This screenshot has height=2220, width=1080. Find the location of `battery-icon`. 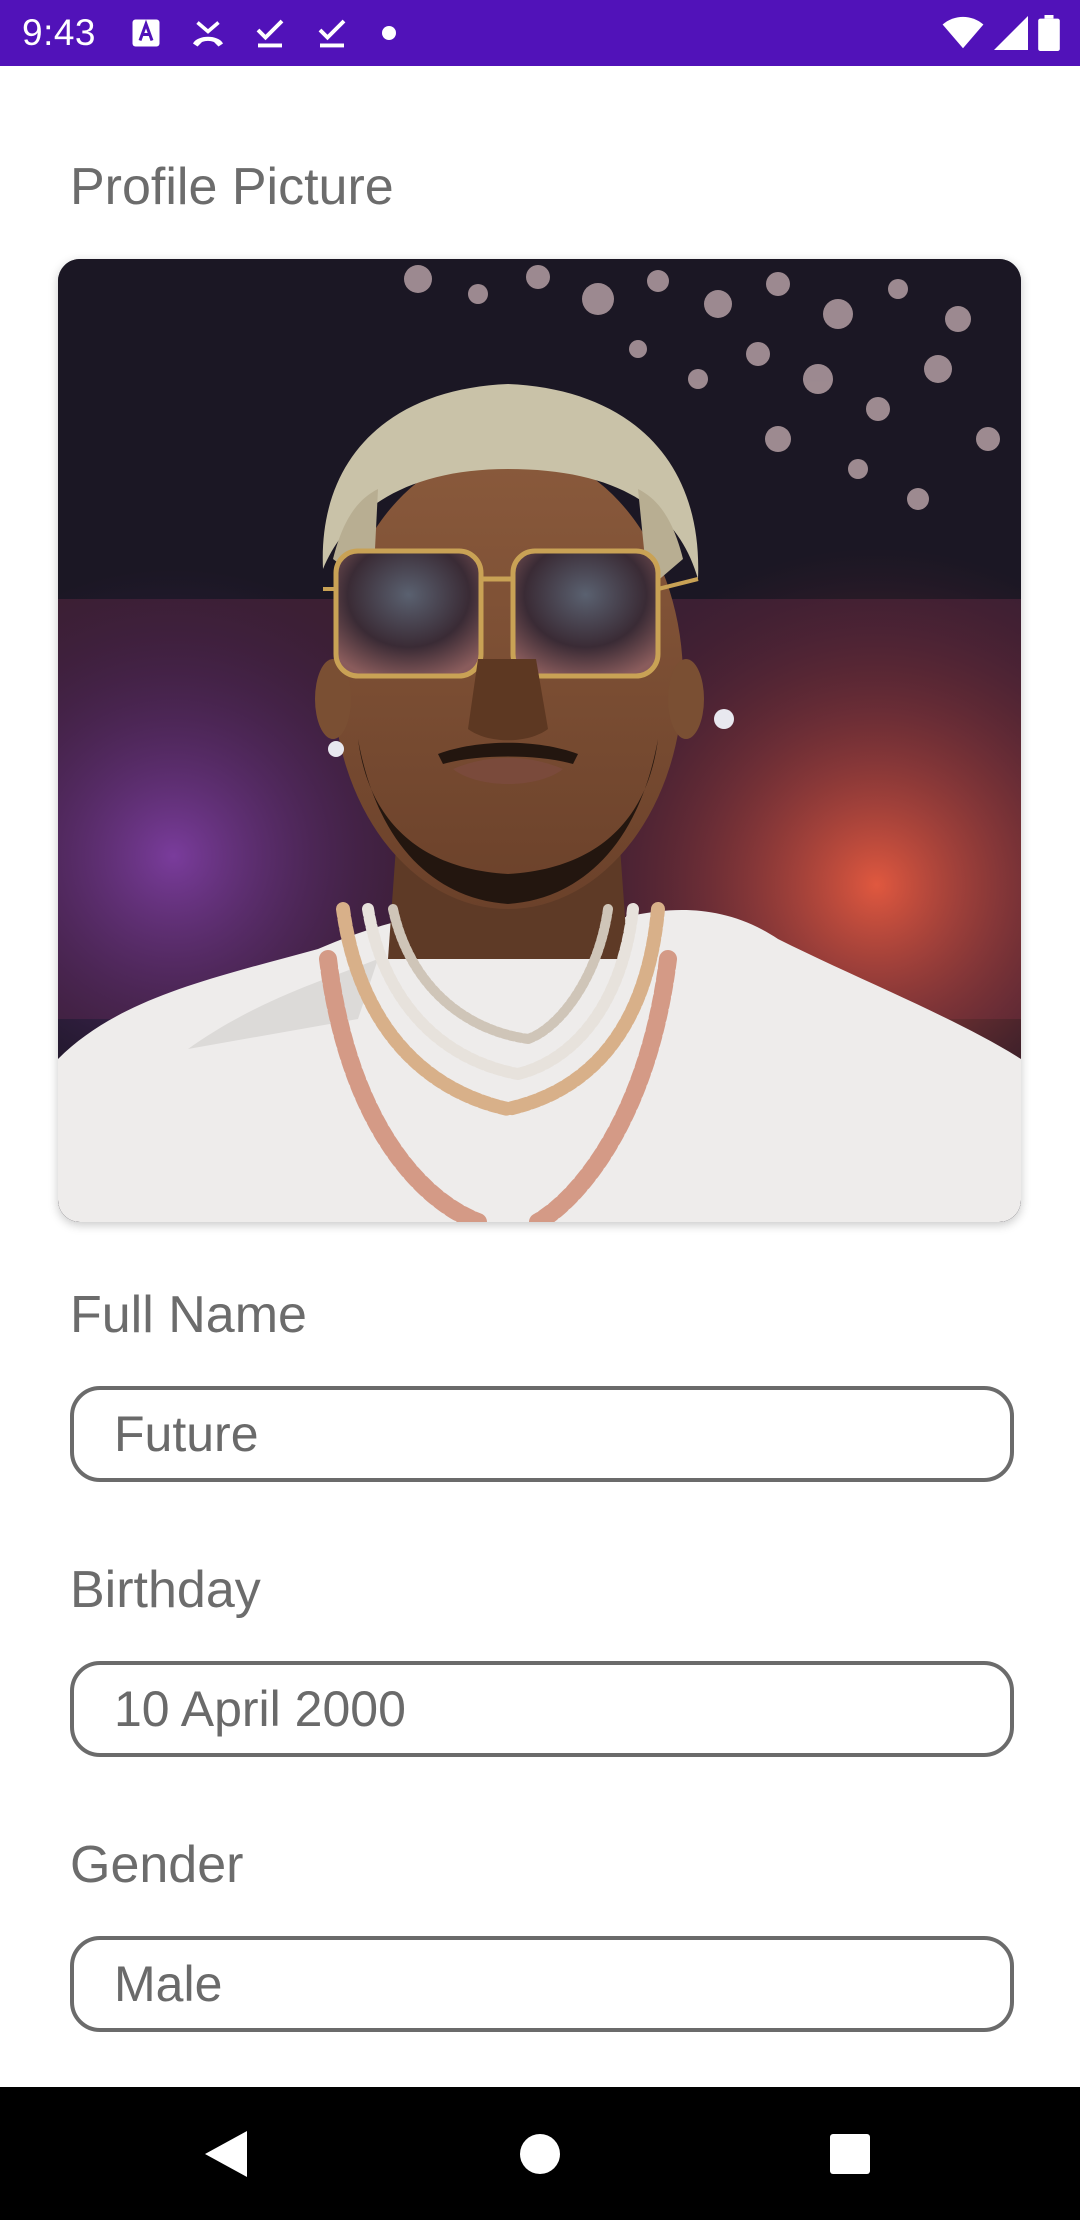

battery-icon is located at coordinates (1049, 33).